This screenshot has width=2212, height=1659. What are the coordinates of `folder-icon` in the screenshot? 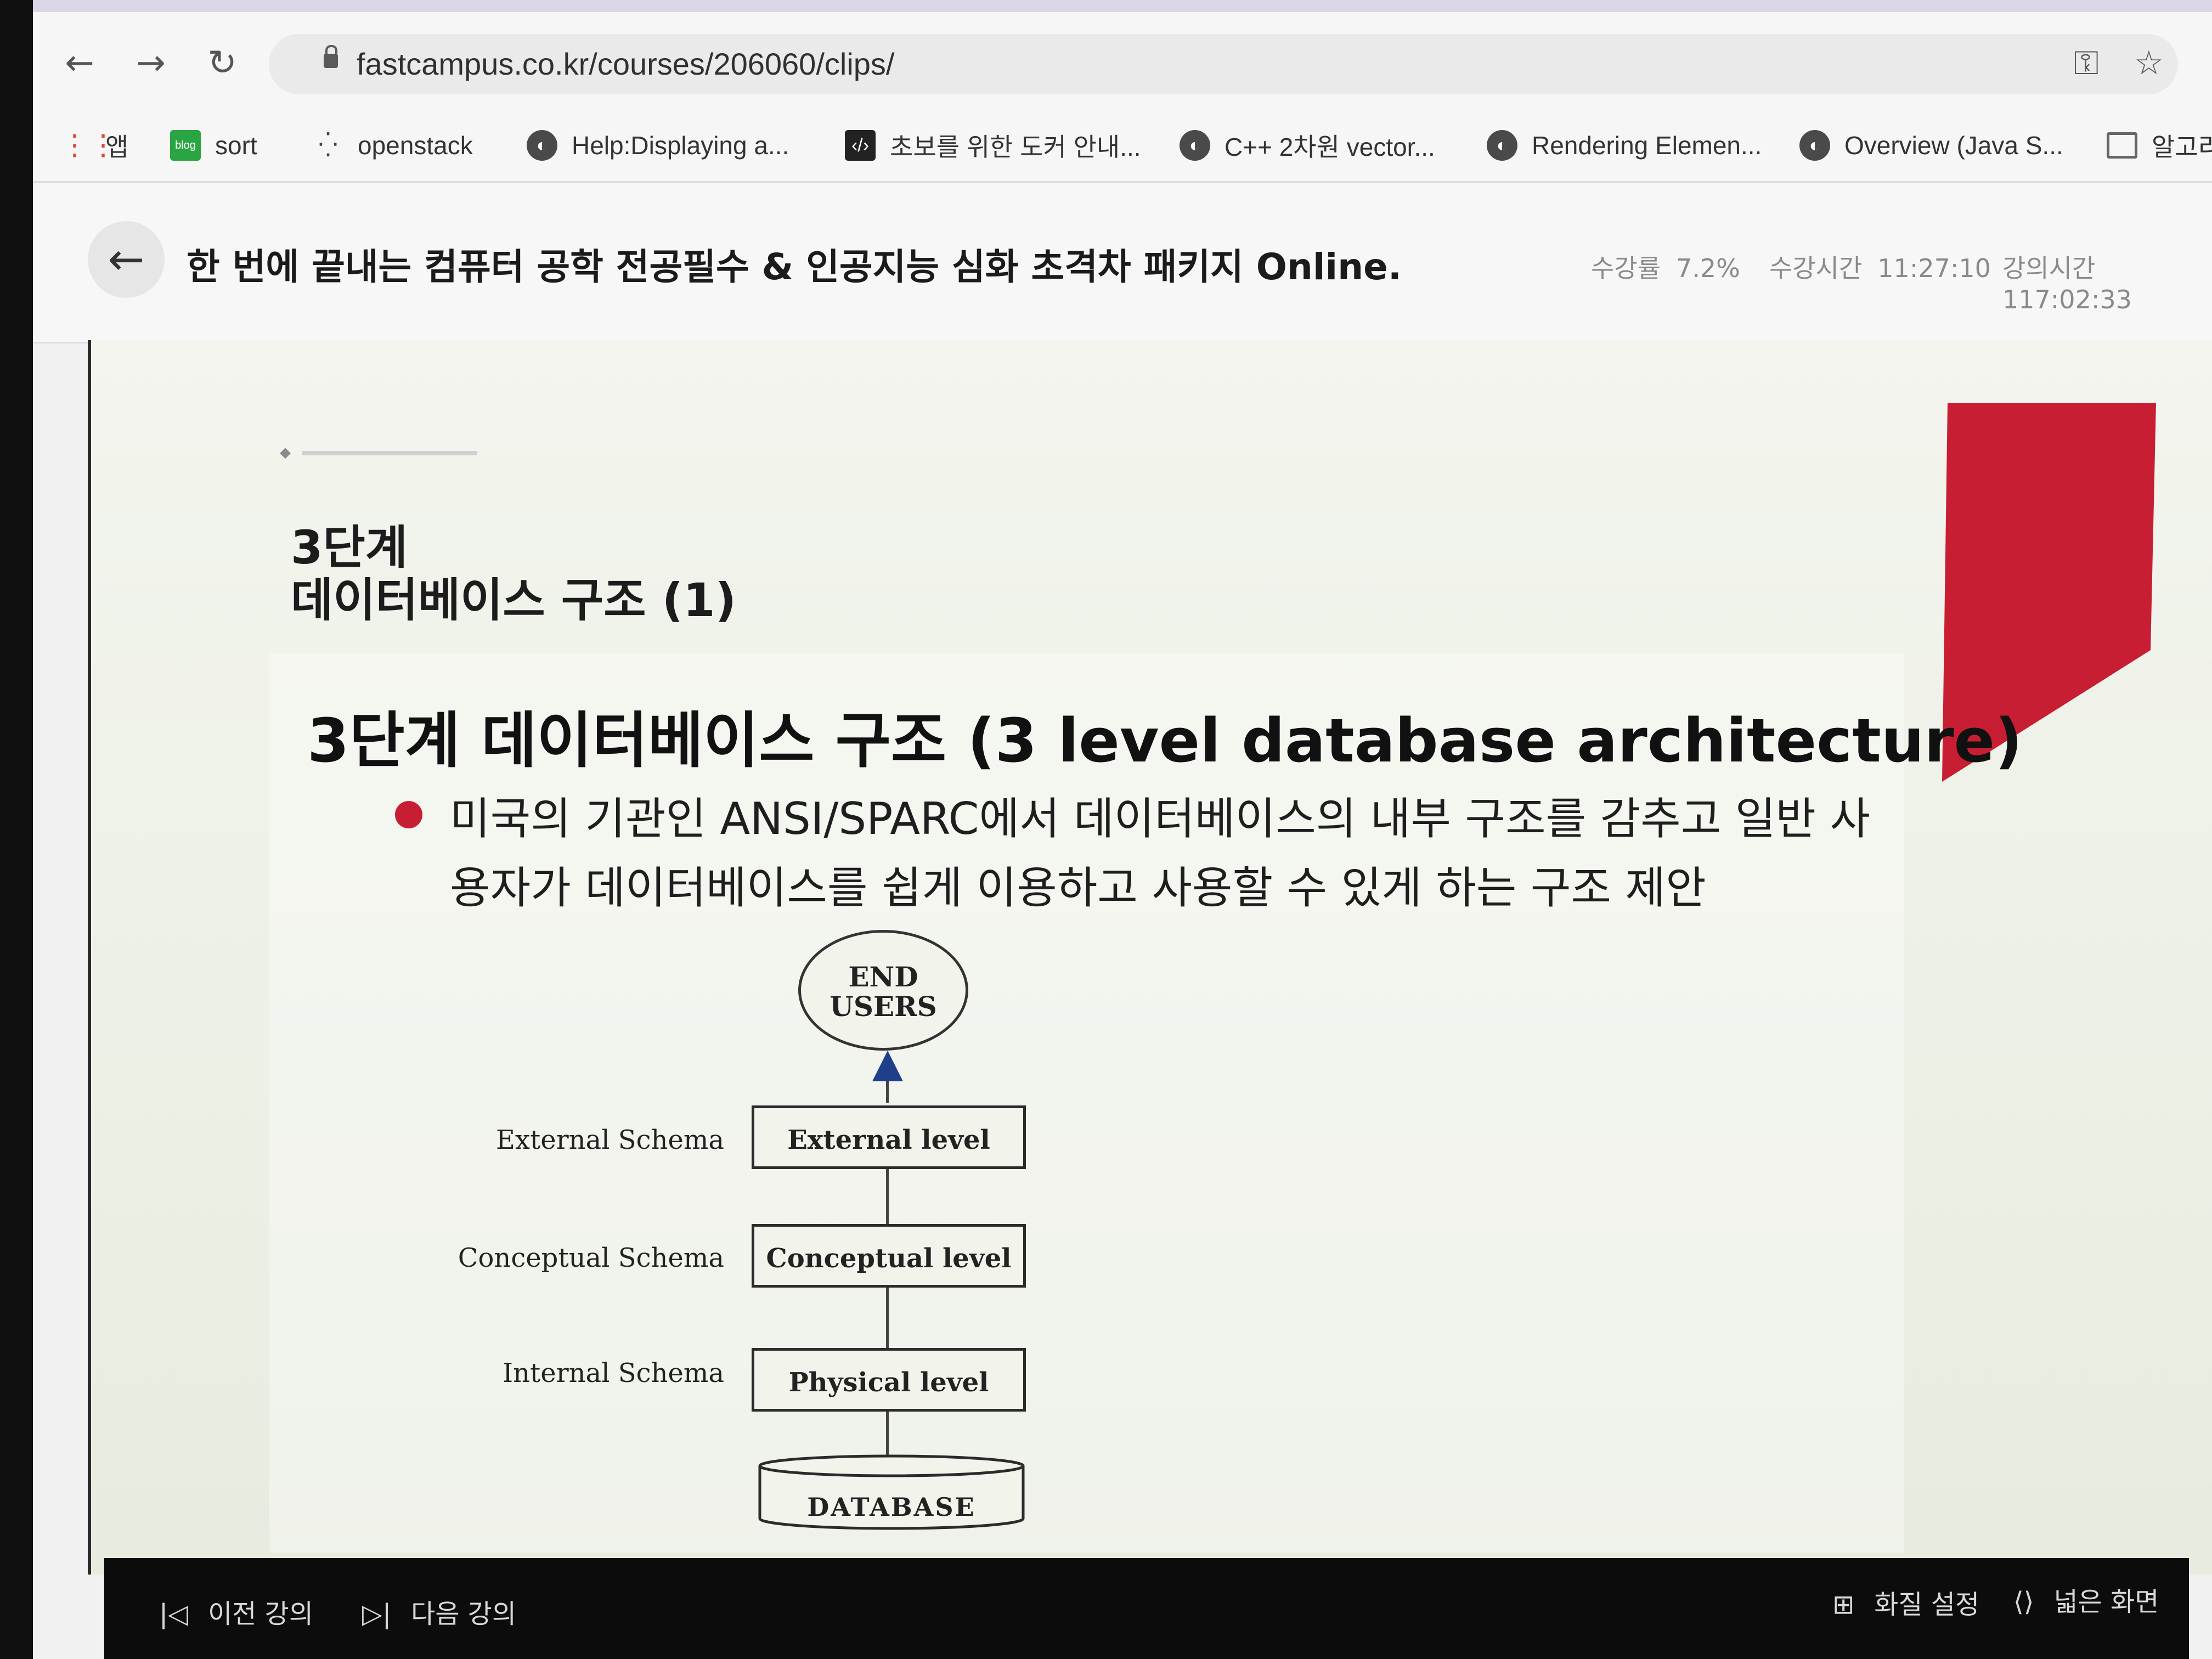 It's located at (2122, 146).